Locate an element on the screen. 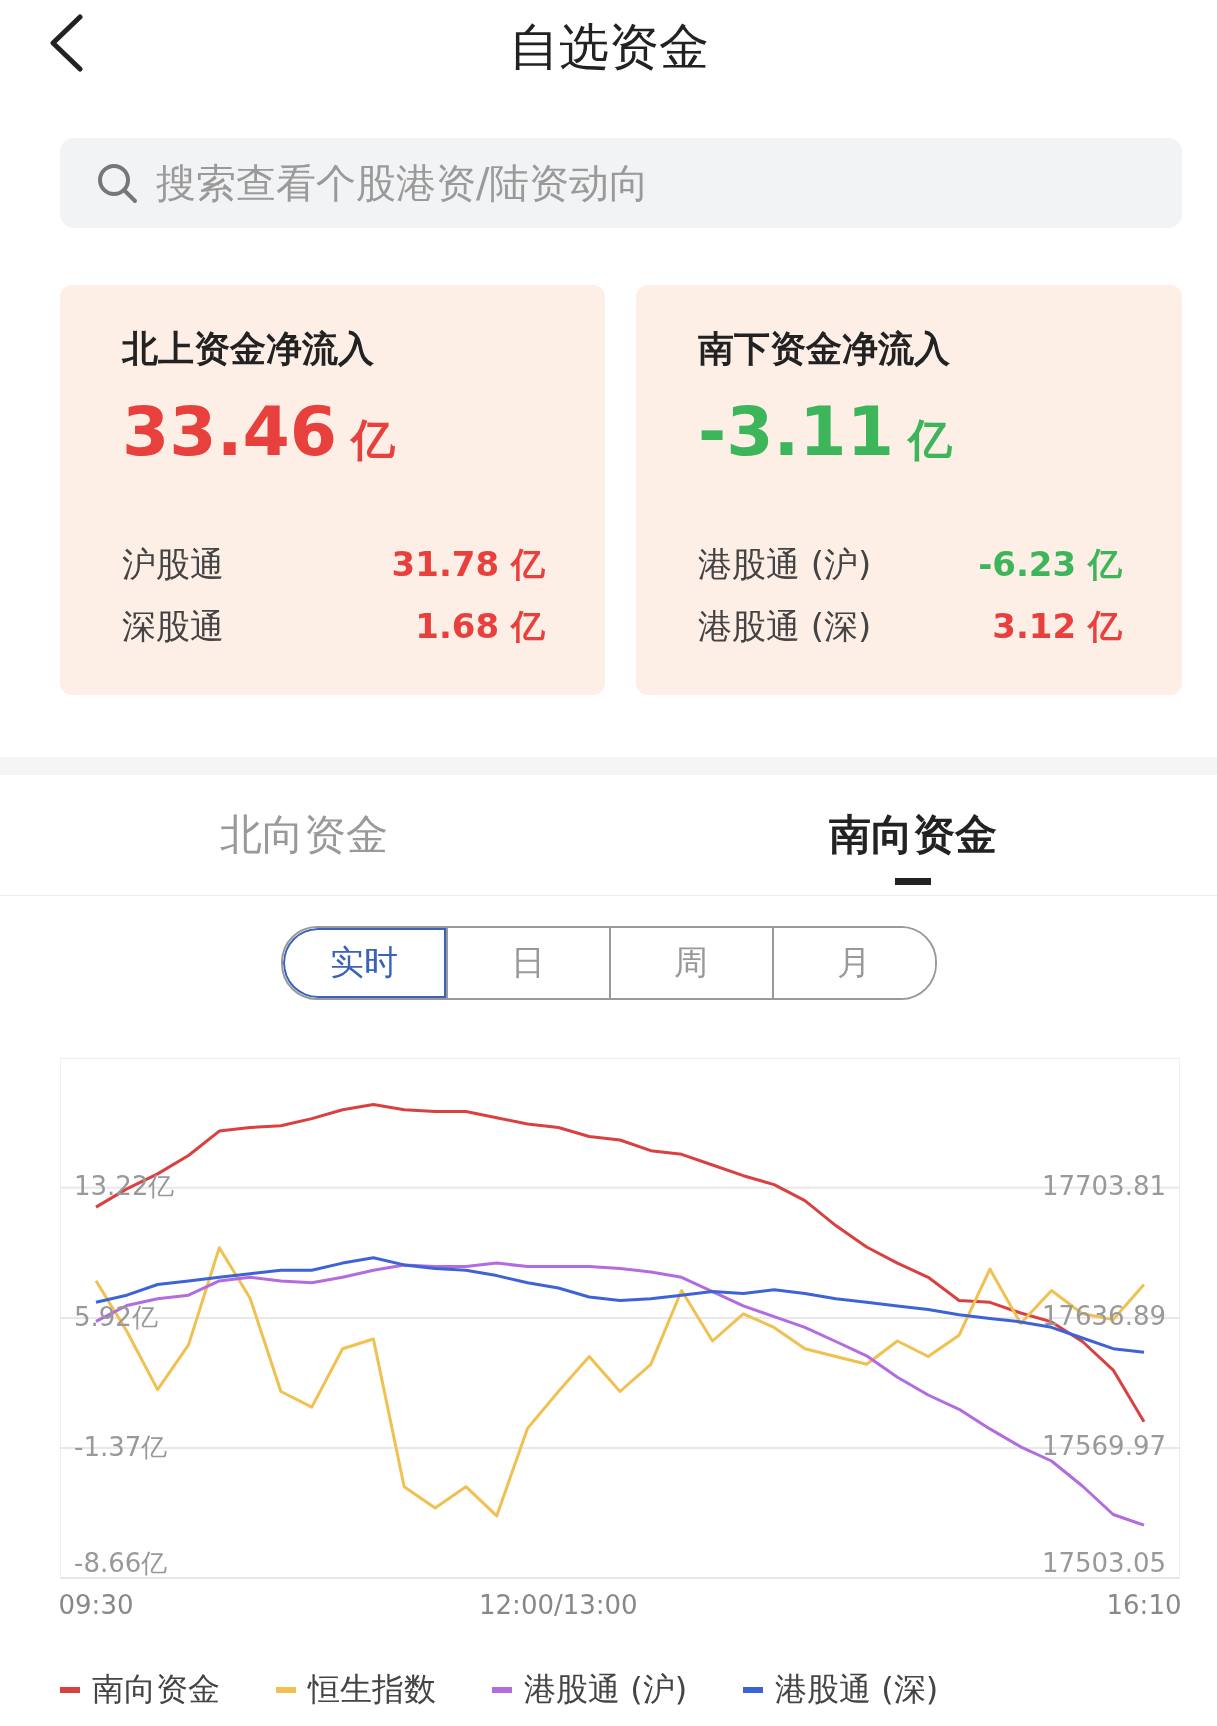 The height and width of the screenshot is (1726, 1217). axis-label: -8.66亿 is located at coordinates (121, 1562).